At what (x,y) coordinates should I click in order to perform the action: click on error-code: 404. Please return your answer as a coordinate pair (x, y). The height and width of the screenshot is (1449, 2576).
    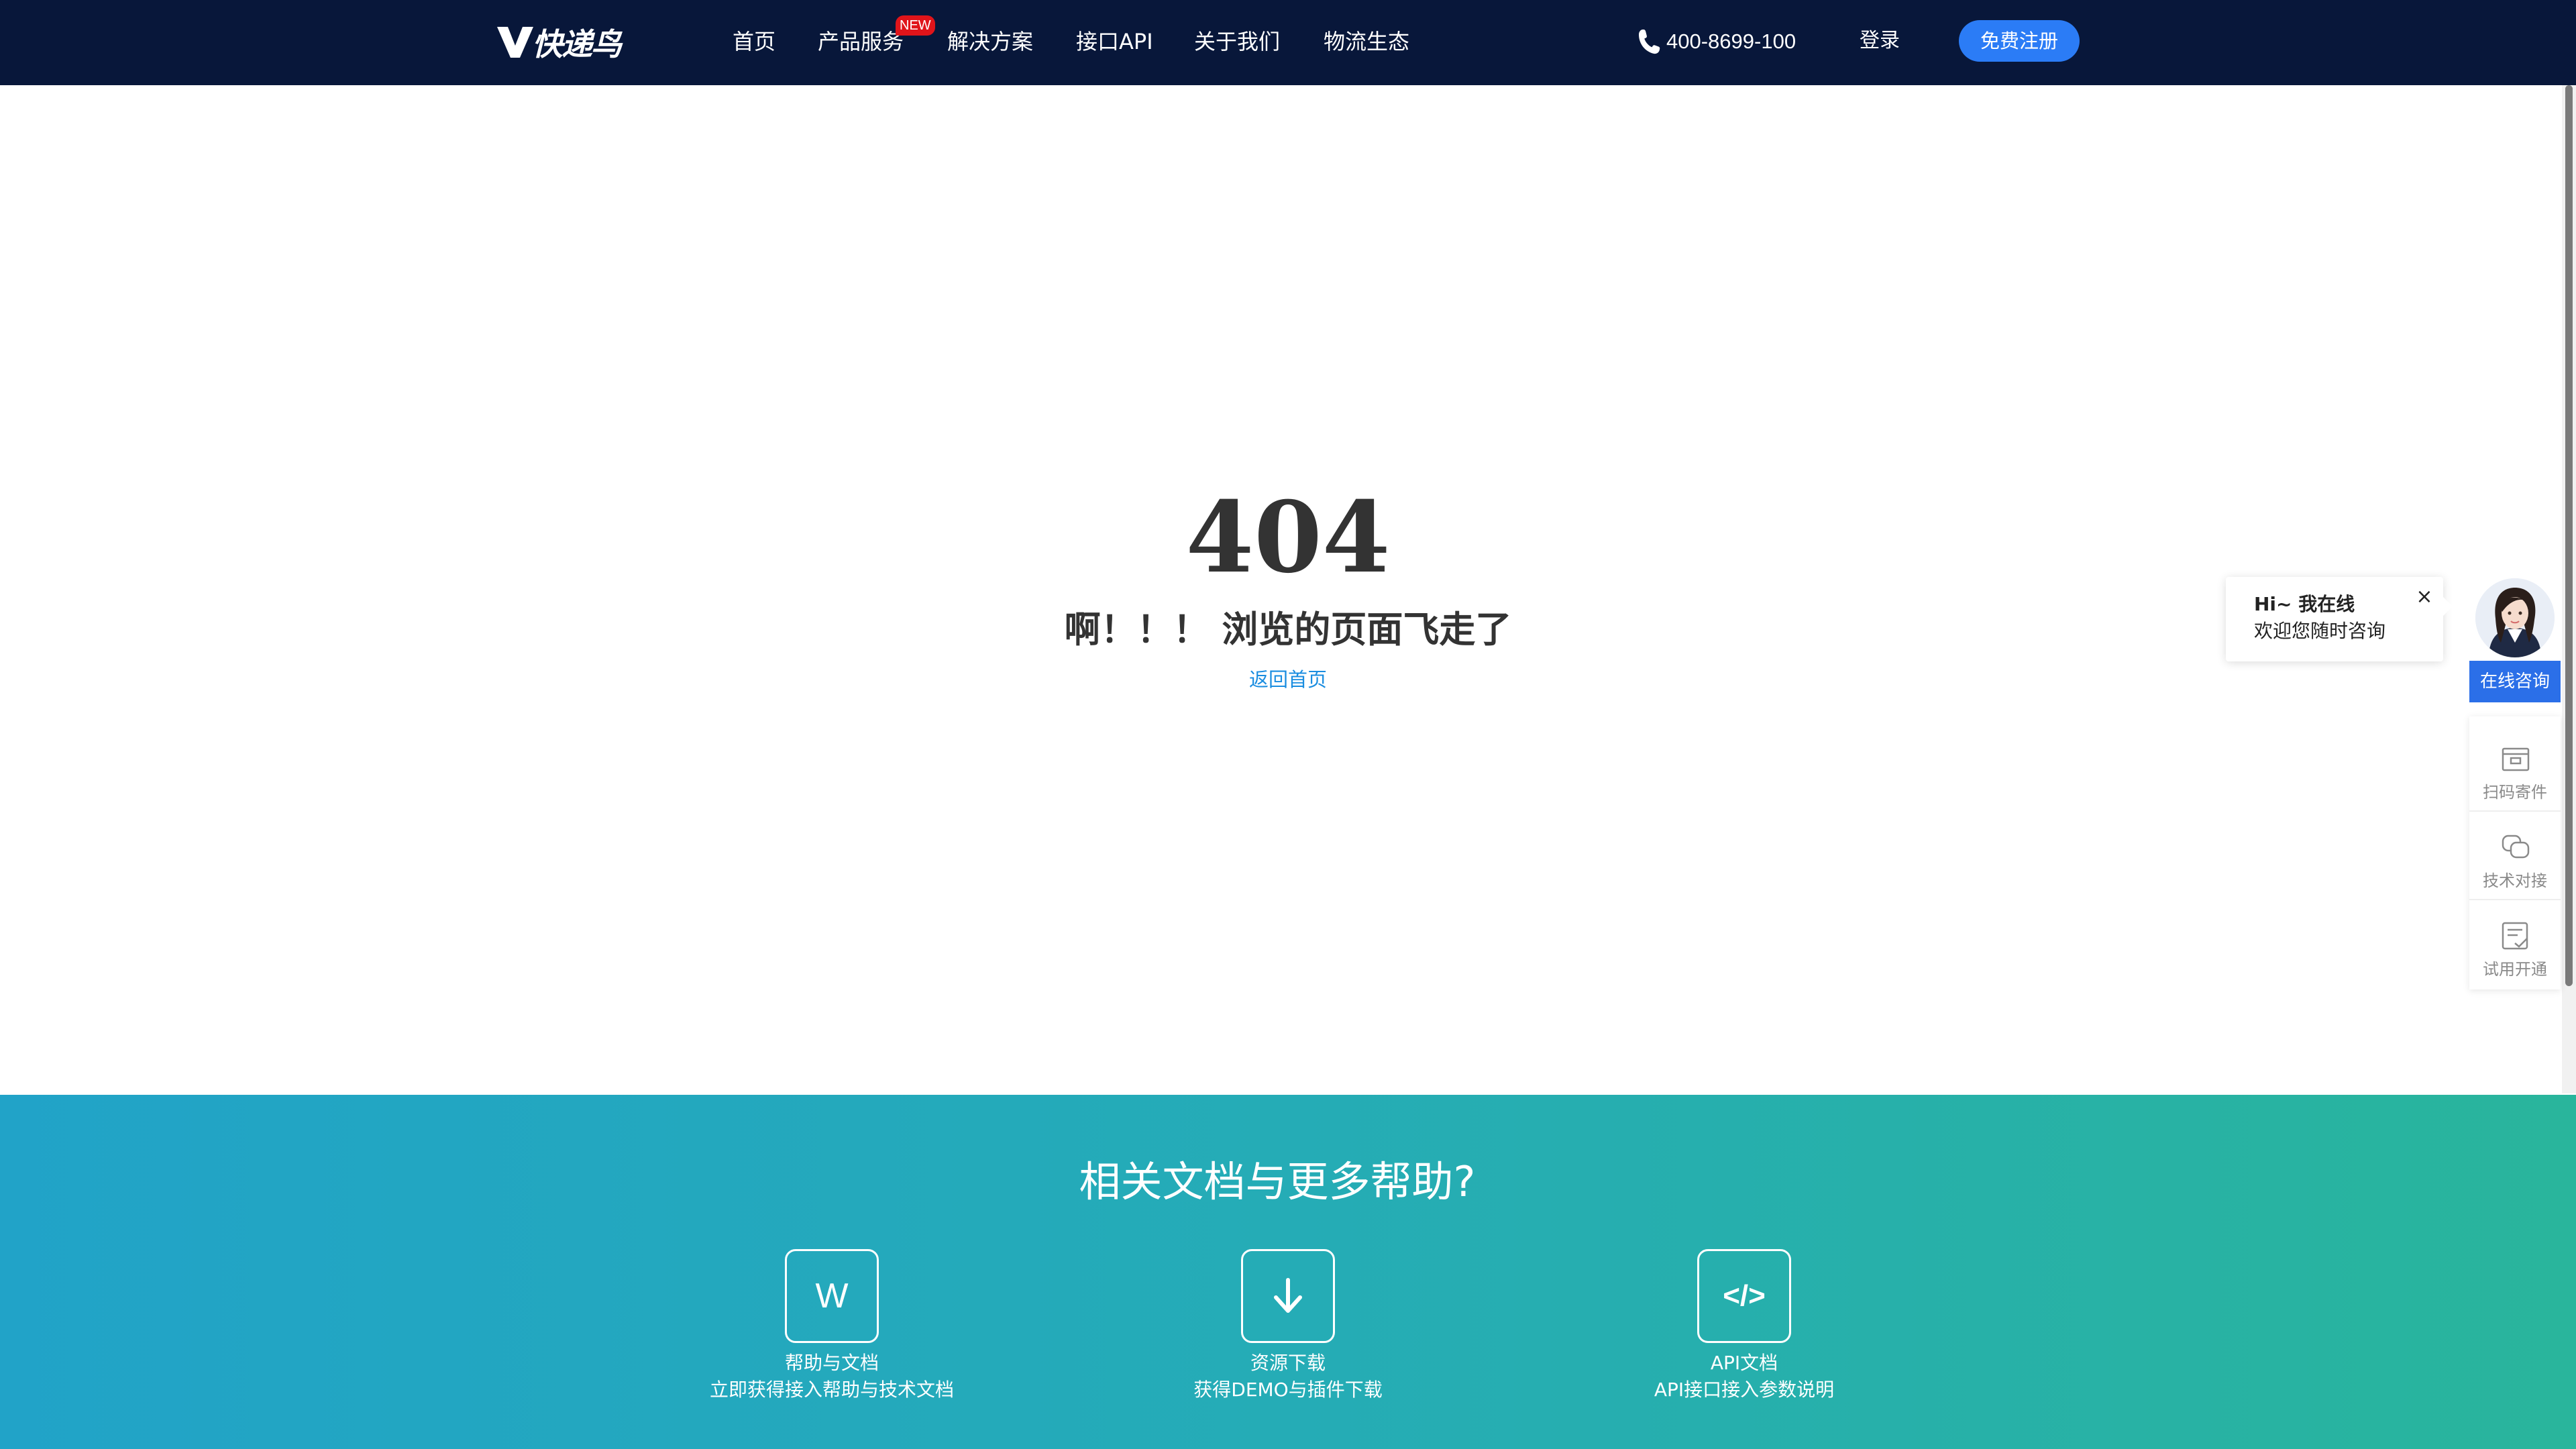
    Looking at the image, I should click on (1288, 537).